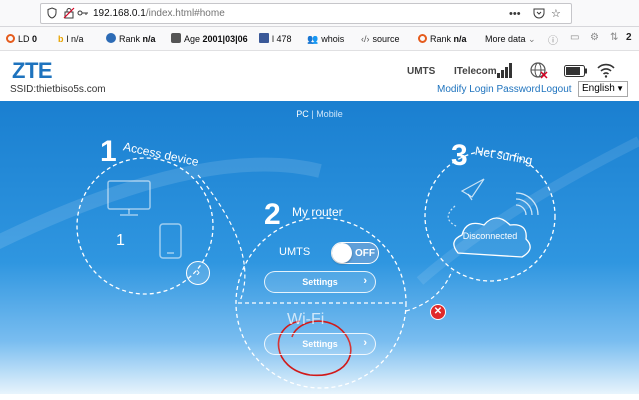  I want to click on toggle-knob, so click(342, 253).